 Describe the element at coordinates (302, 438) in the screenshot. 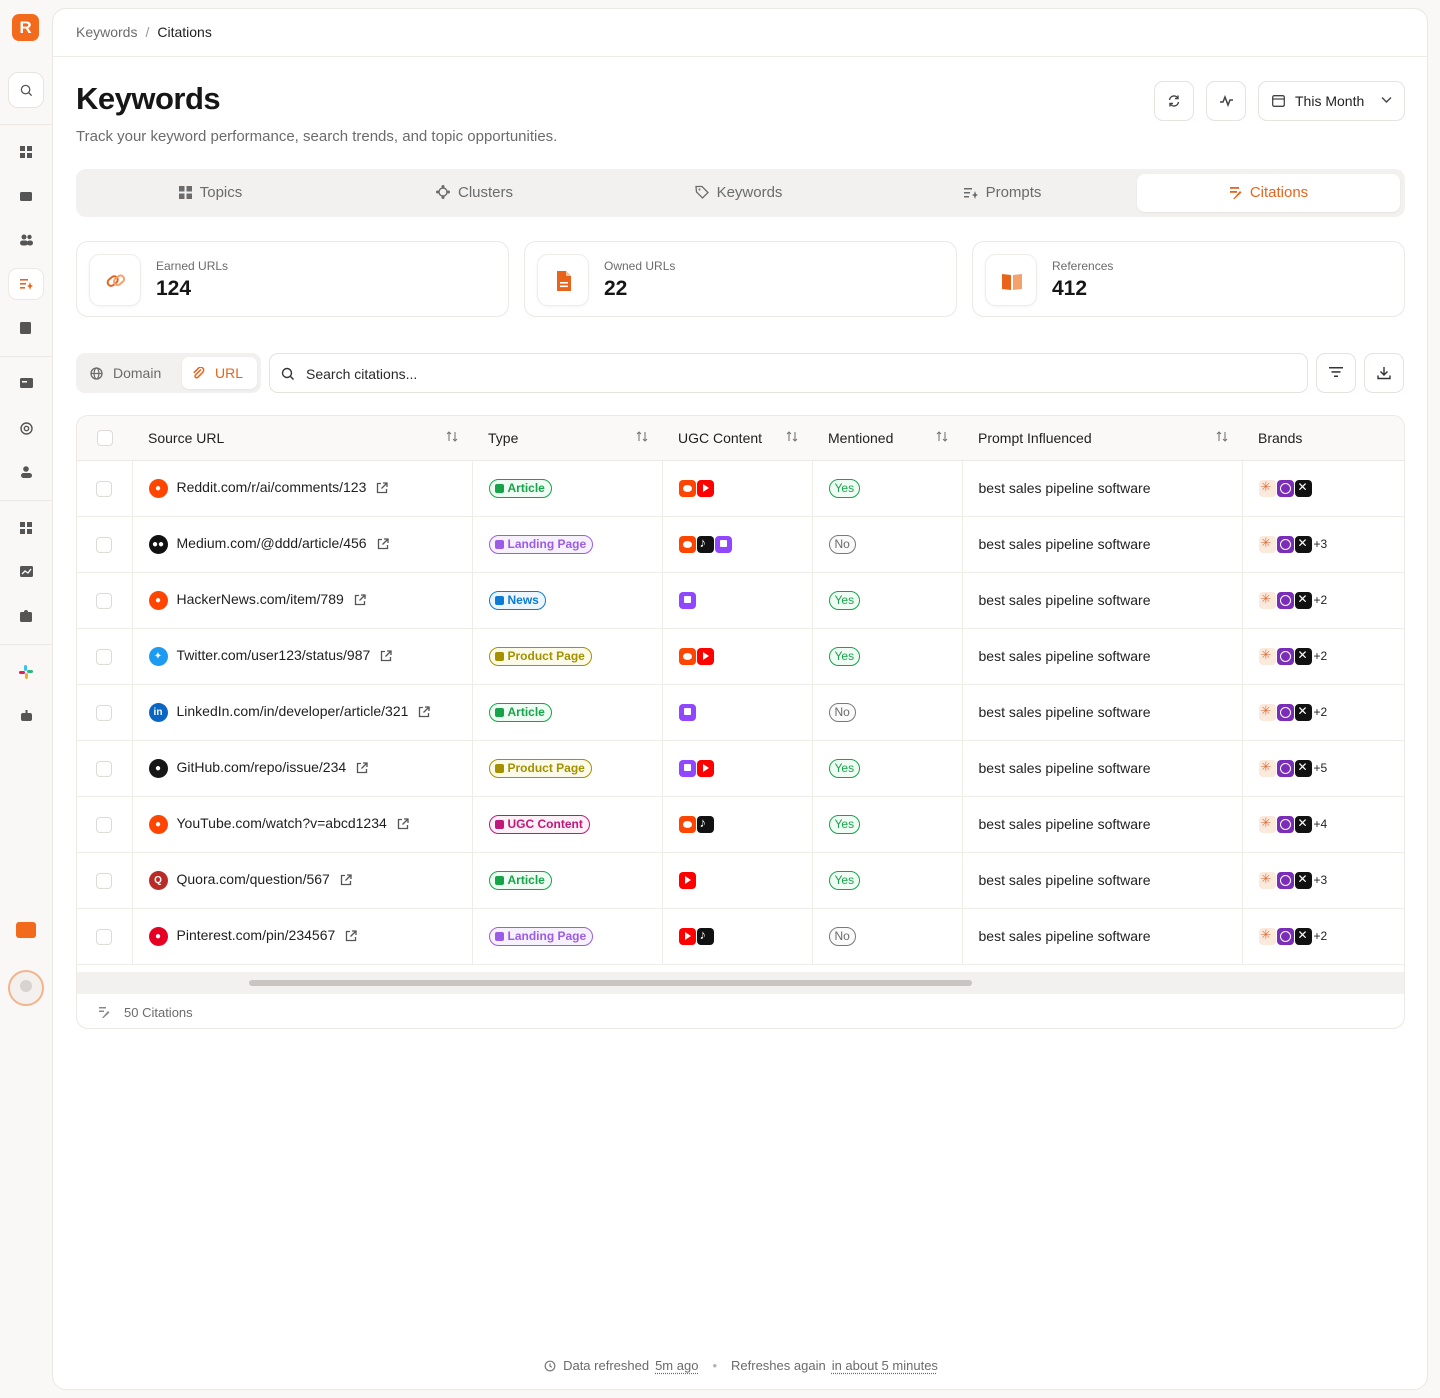

I see `column-source-url: Source URL` at that location.